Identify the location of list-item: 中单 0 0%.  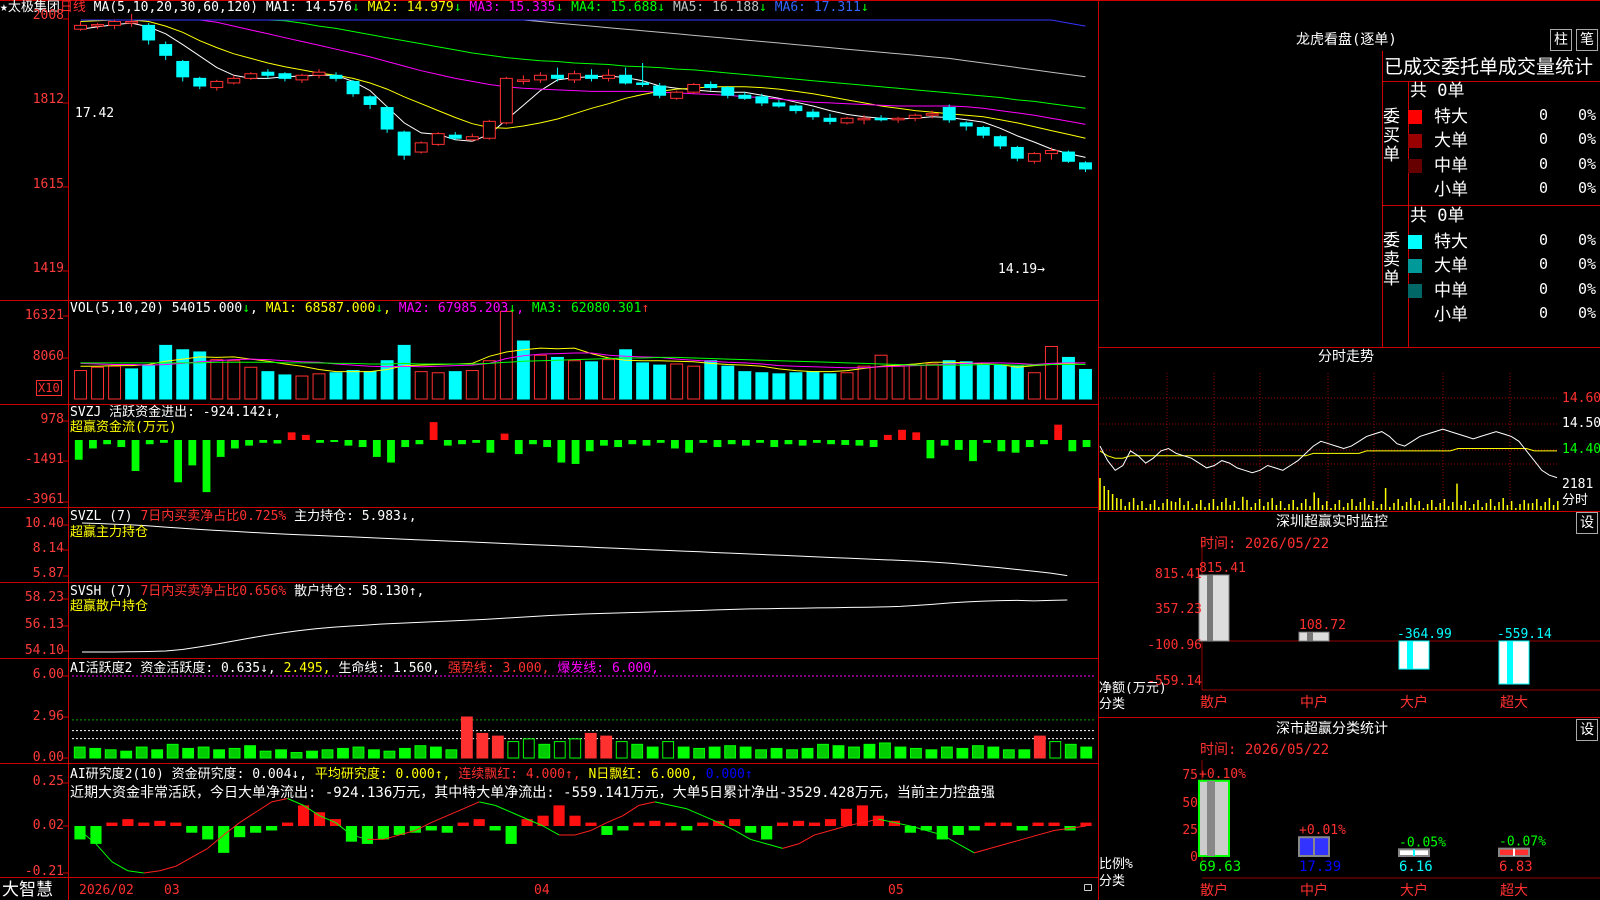
(1504, 167).